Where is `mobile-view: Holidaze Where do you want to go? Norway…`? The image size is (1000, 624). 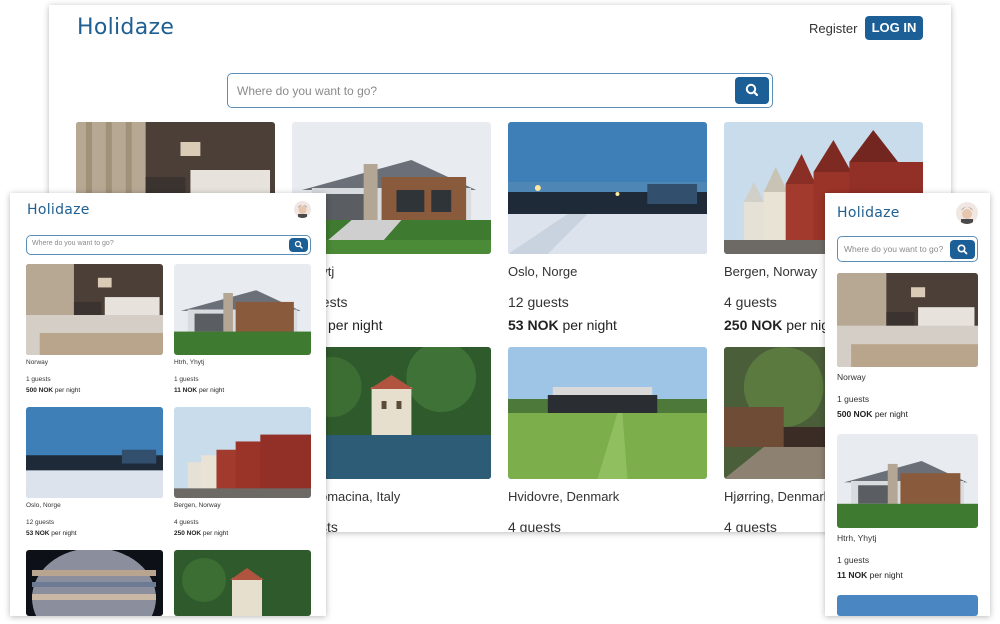 mobile-view: Holidaze Where do you want to go? Norway… is located at coordinates (907, 404).